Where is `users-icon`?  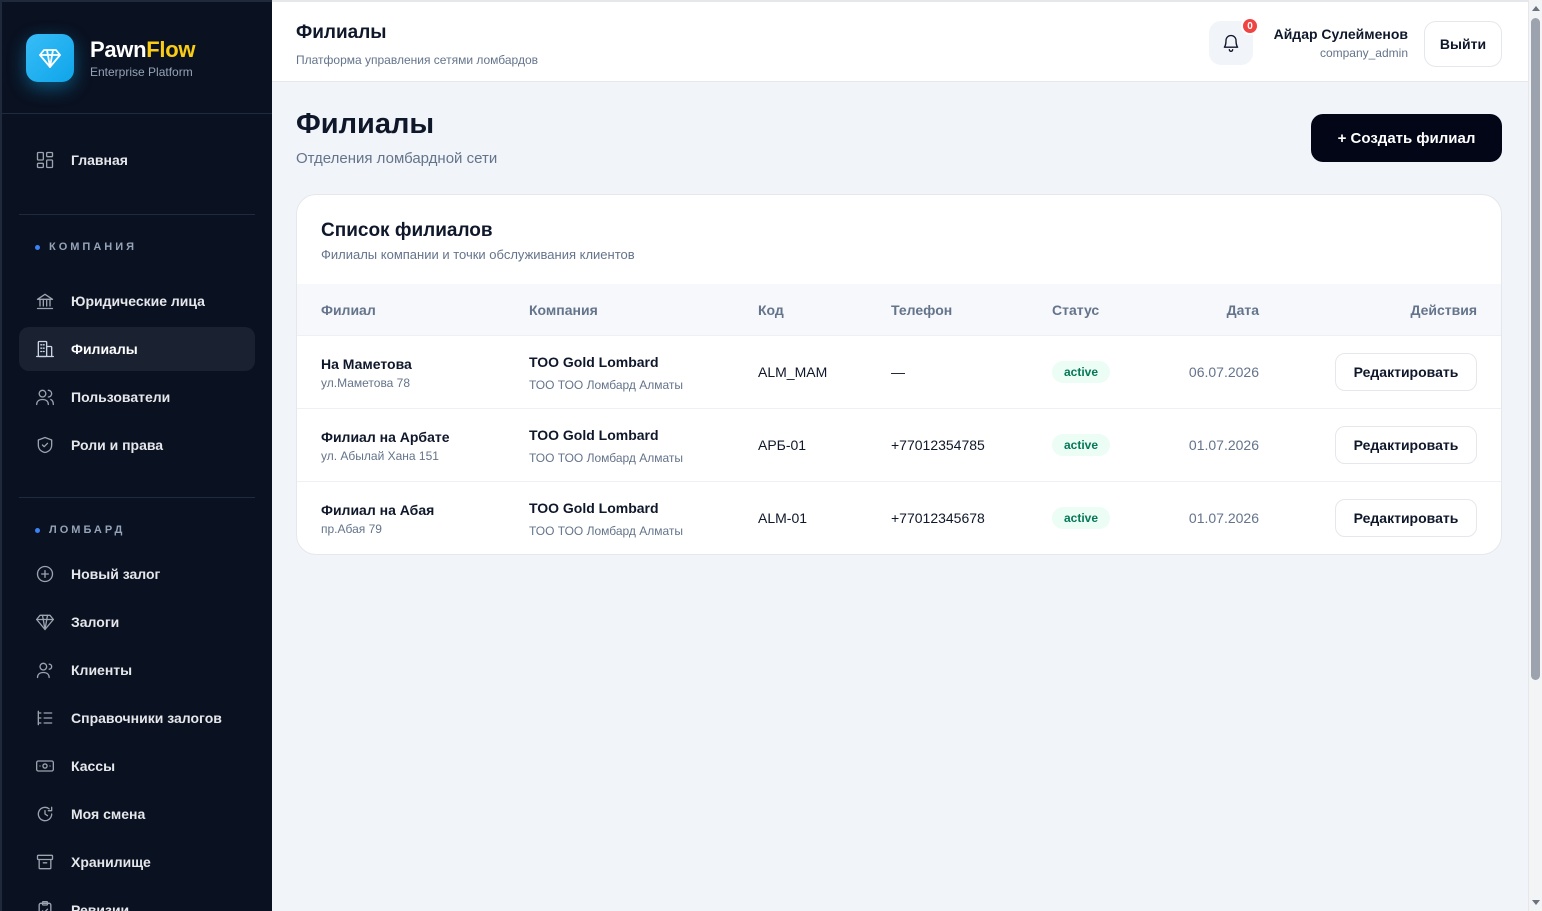
users-icon is located at coordinates (45, 397).